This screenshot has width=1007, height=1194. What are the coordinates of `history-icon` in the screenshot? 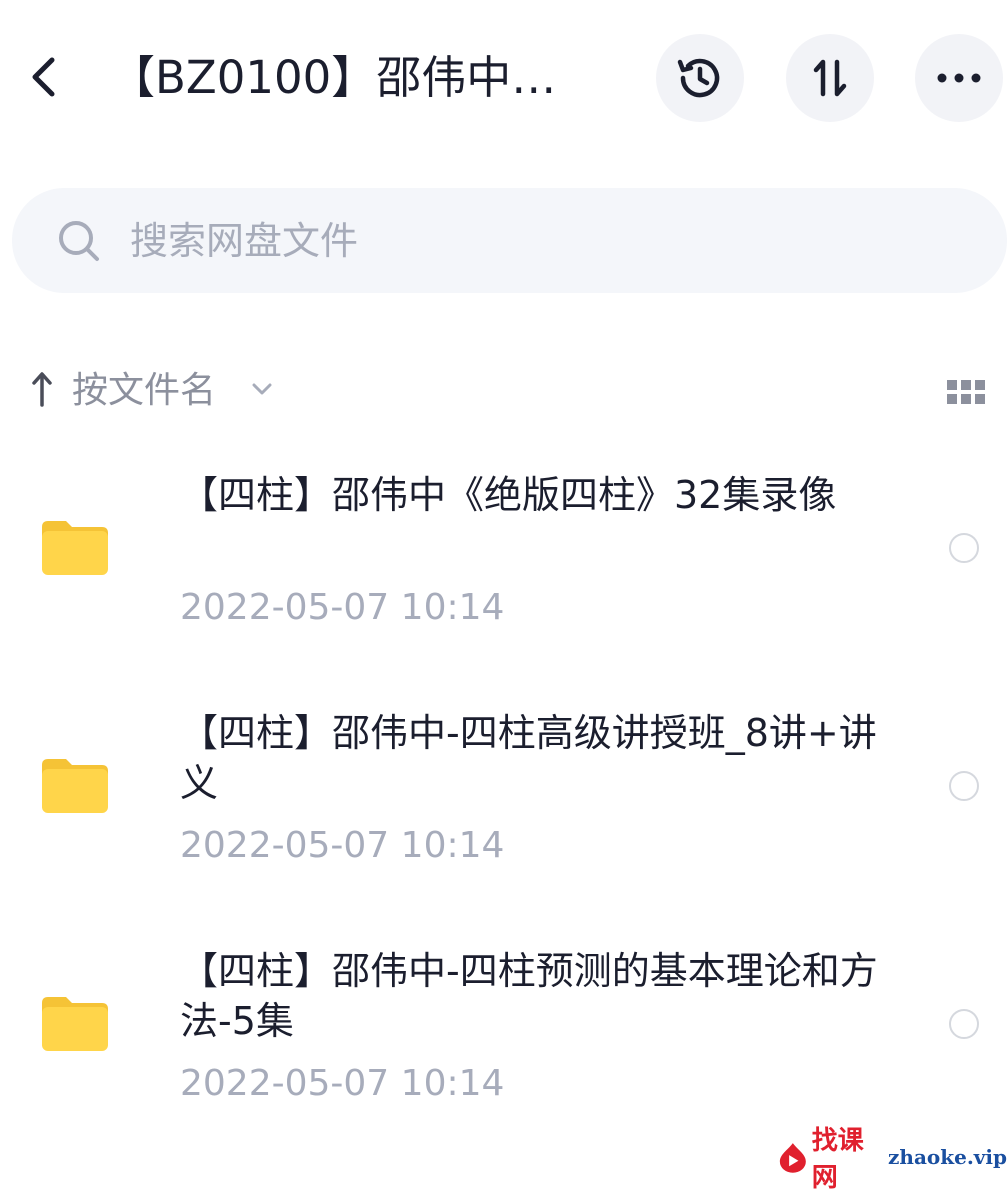 It's located at (698, 78).